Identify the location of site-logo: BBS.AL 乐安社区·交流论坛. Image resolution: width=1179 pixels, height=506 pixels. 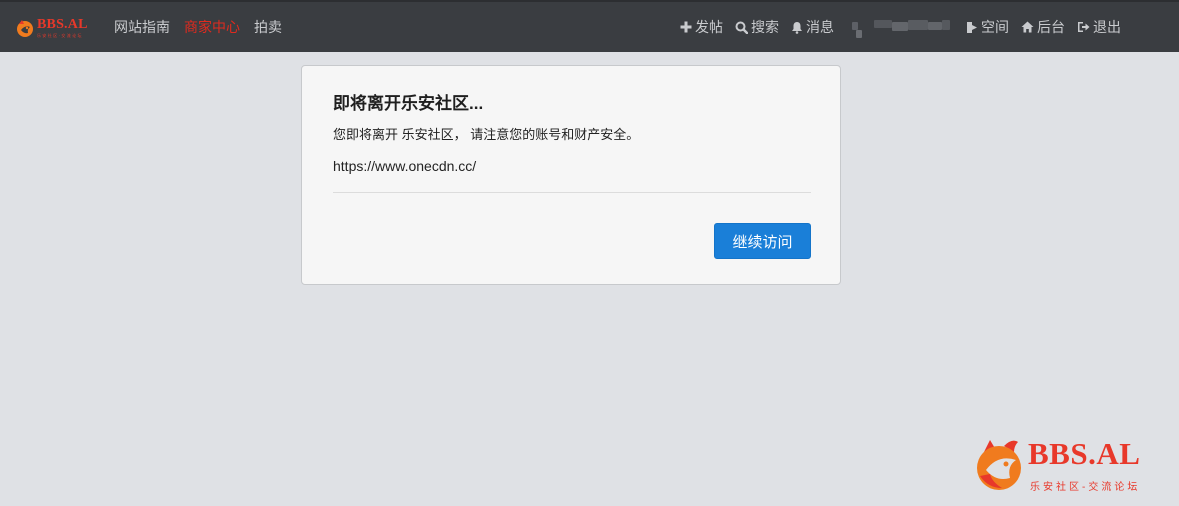
(51, 28).